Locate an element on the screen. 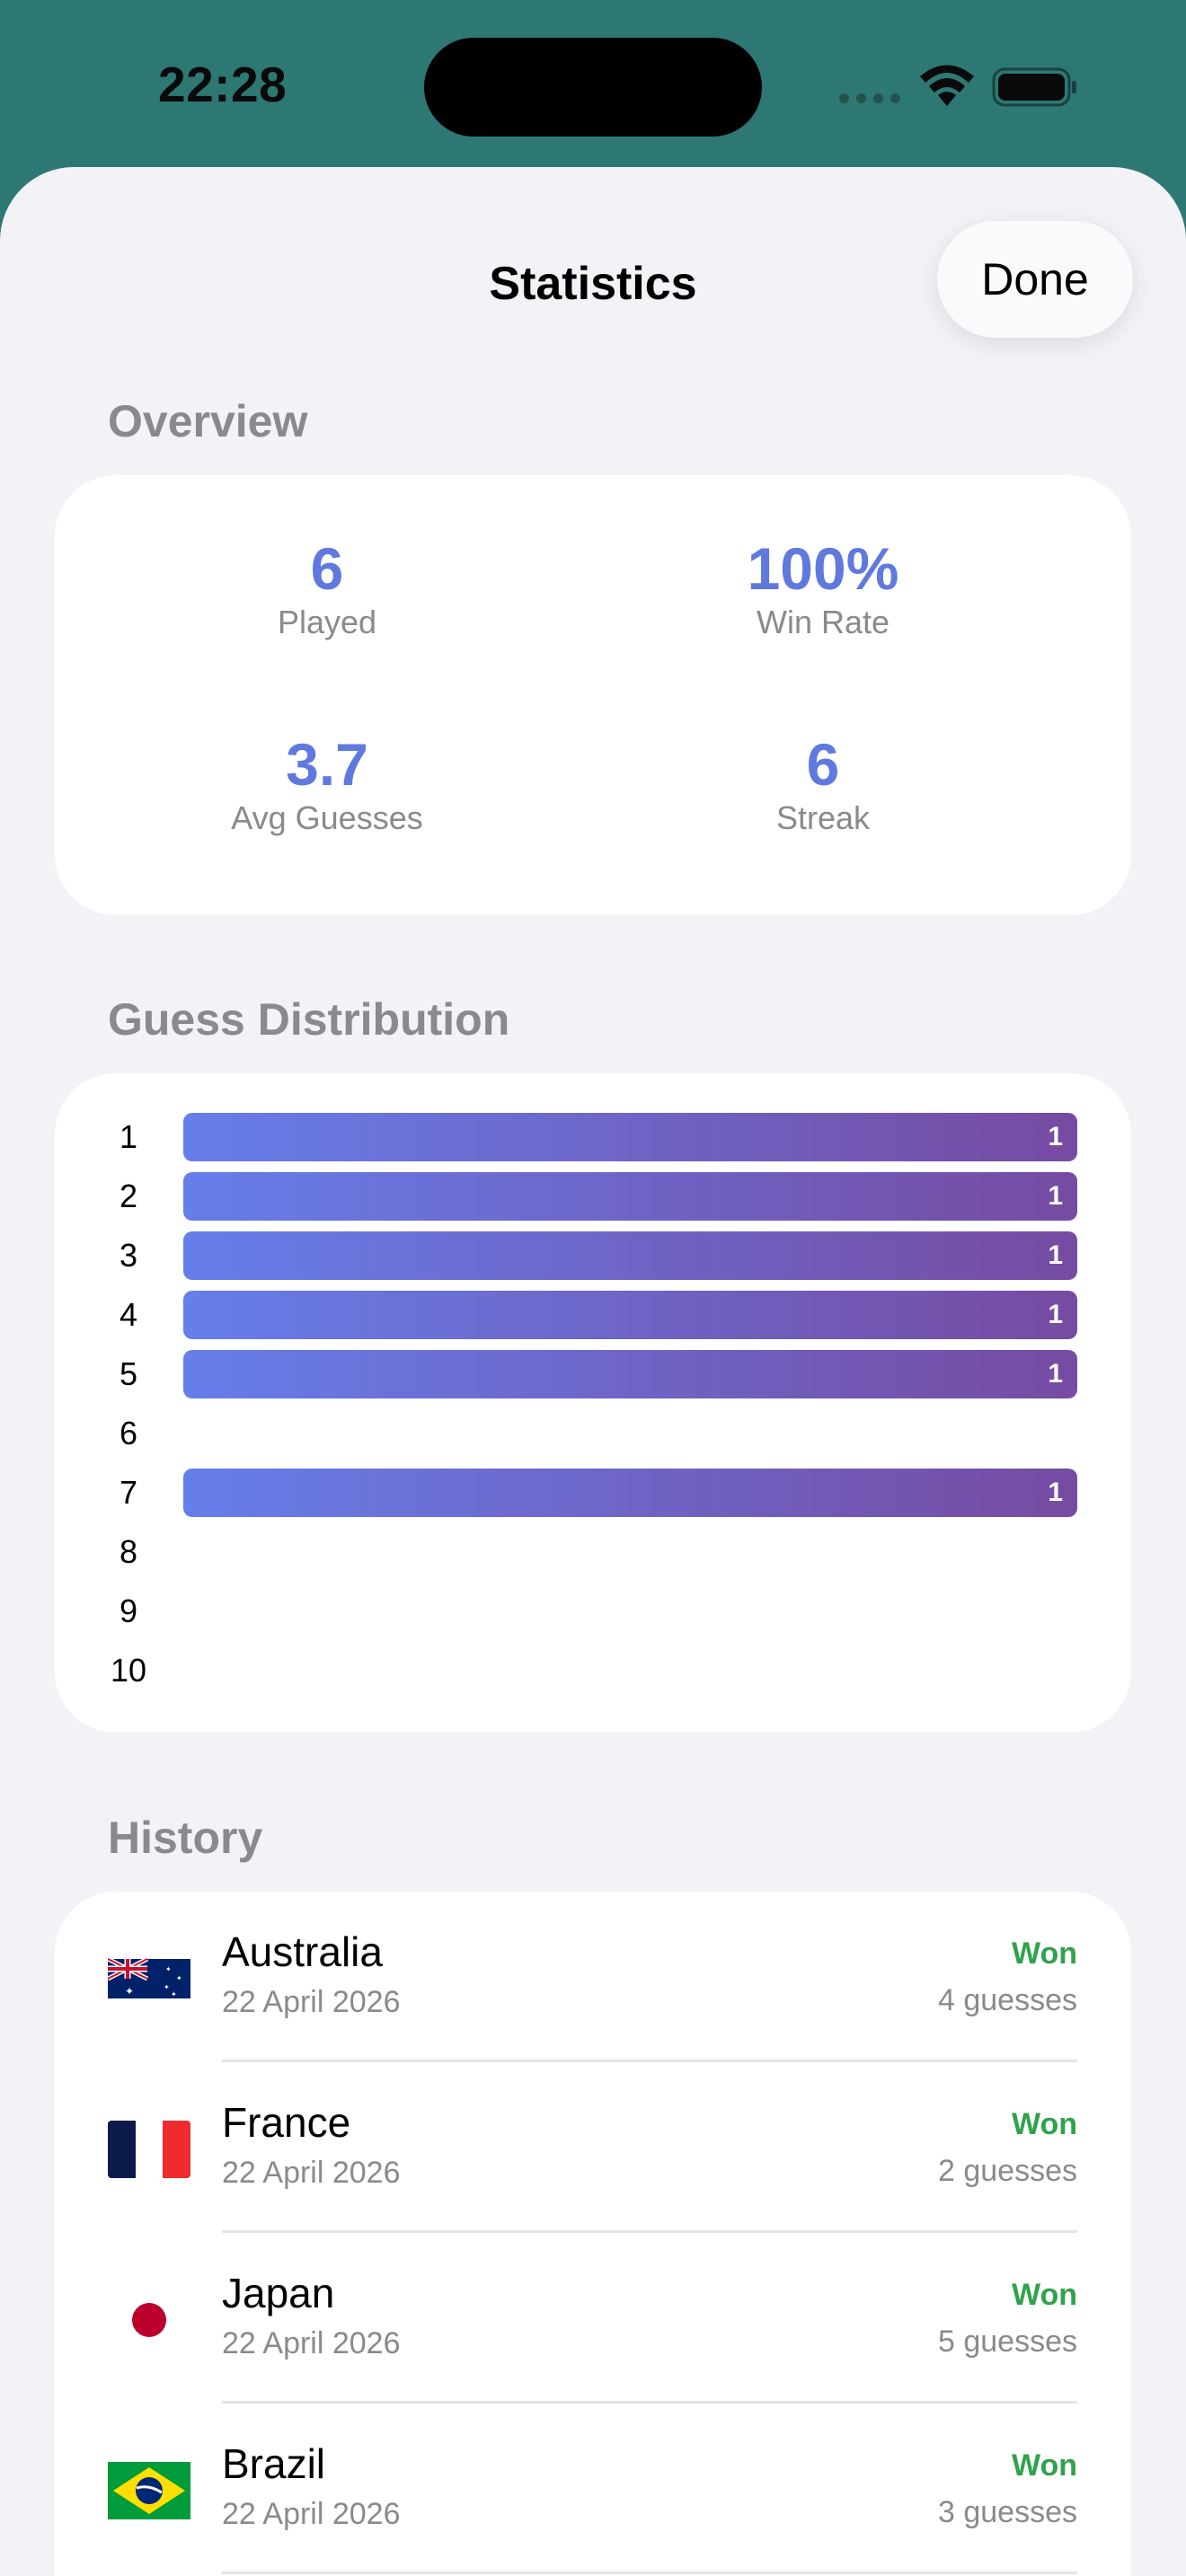 The width and height of the screenshot is (1186, 2576). stat-win-rate: 100% Win Rate is located at coordinates (823, 587).